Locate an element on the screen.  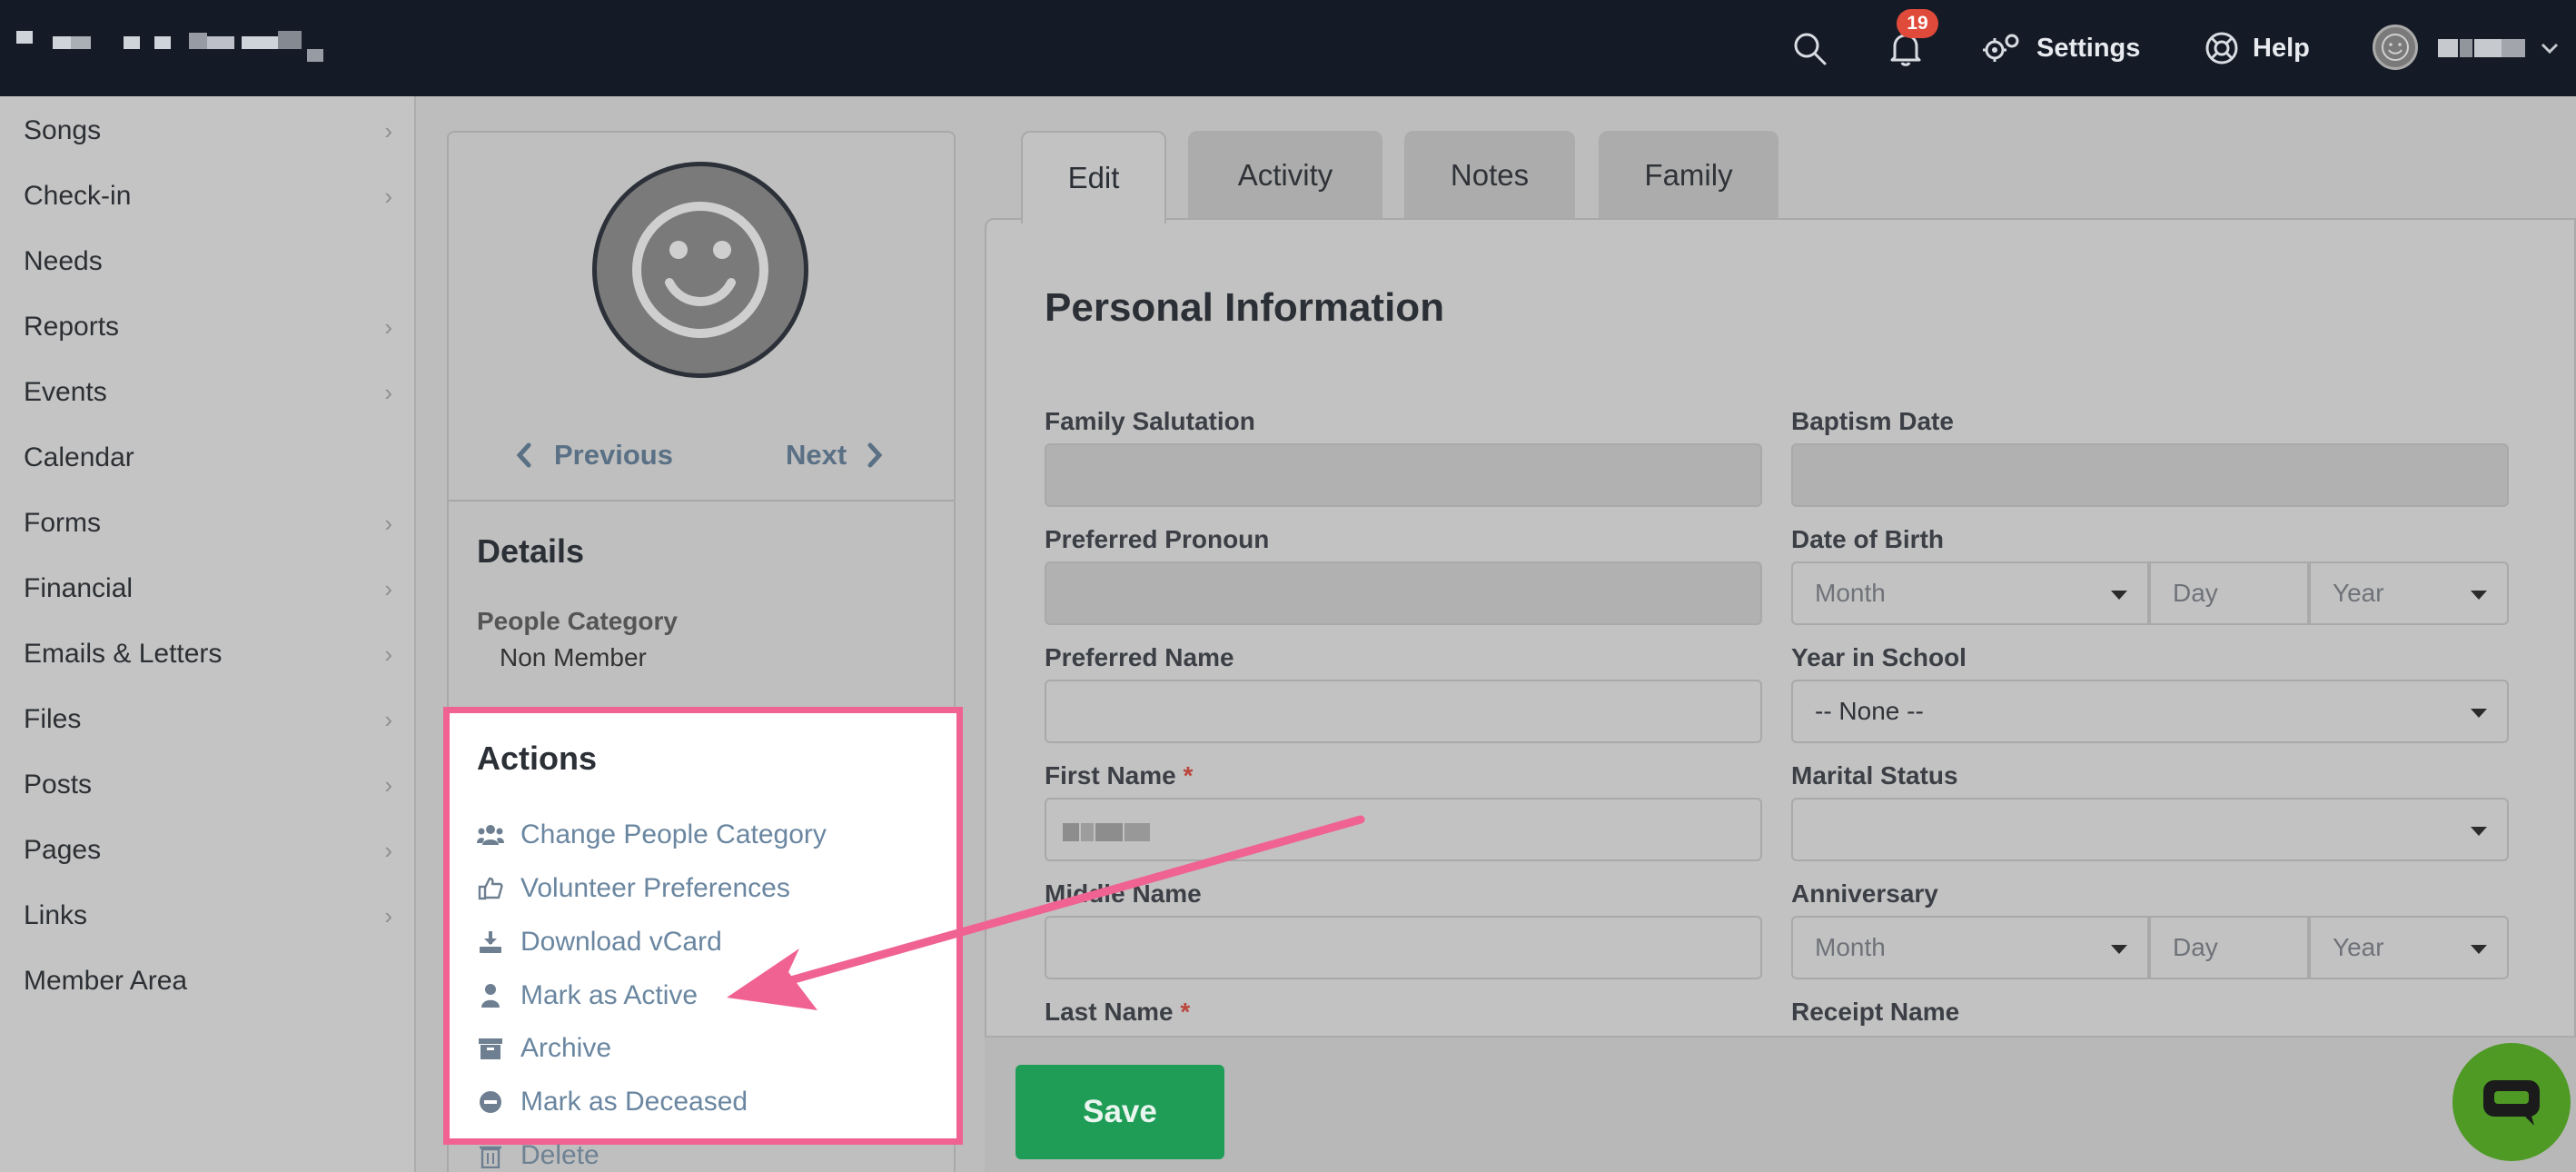
action-change-people-category: Change People Category is located at coordinates (652, 835).